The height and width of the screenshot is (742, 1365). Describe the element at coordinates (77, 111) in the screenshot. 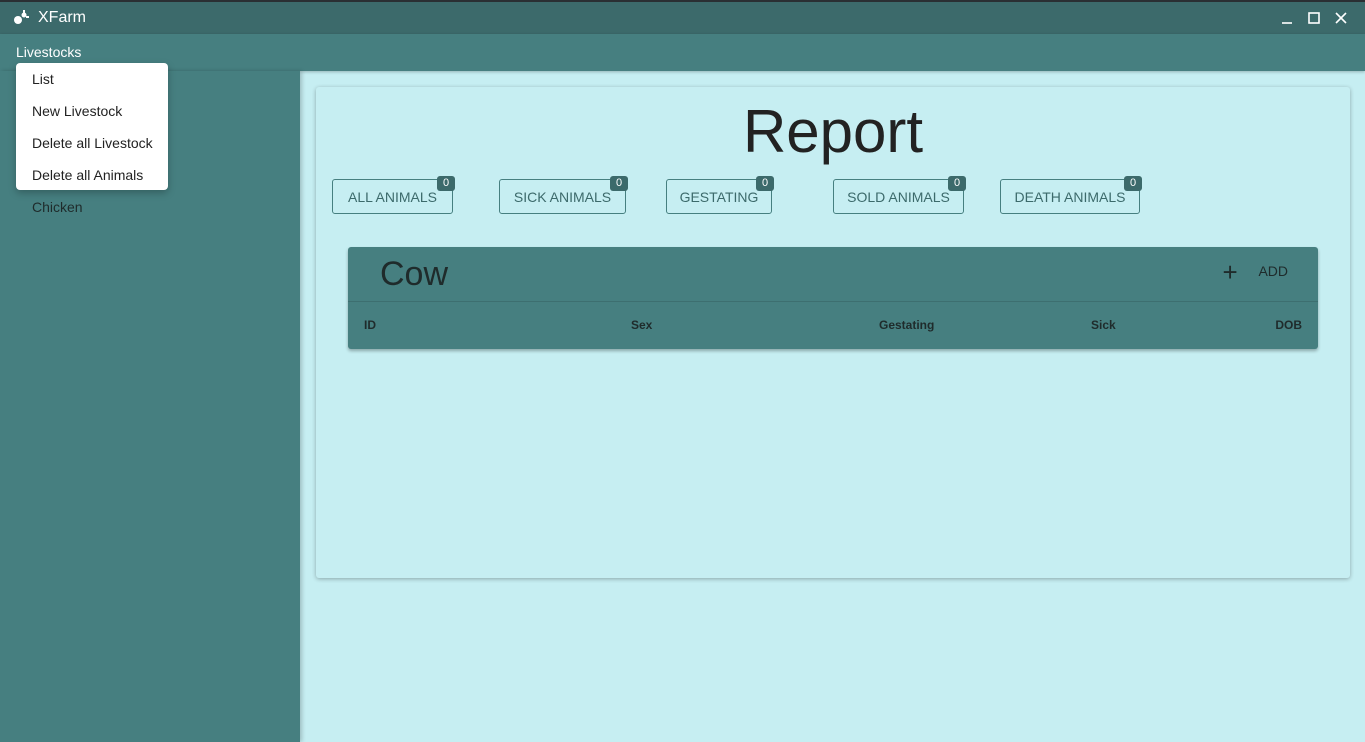

I see `menu-item-new-livestock: New Livestock` at that location.